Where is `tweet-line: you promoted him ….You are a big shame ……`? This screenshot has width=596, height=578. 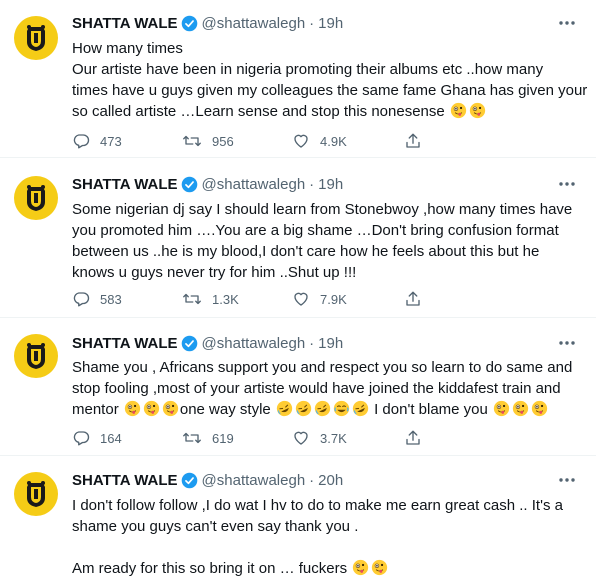
tweet-line: you promoted him ….You are a big shame …… is located at coordinates (315, 230).